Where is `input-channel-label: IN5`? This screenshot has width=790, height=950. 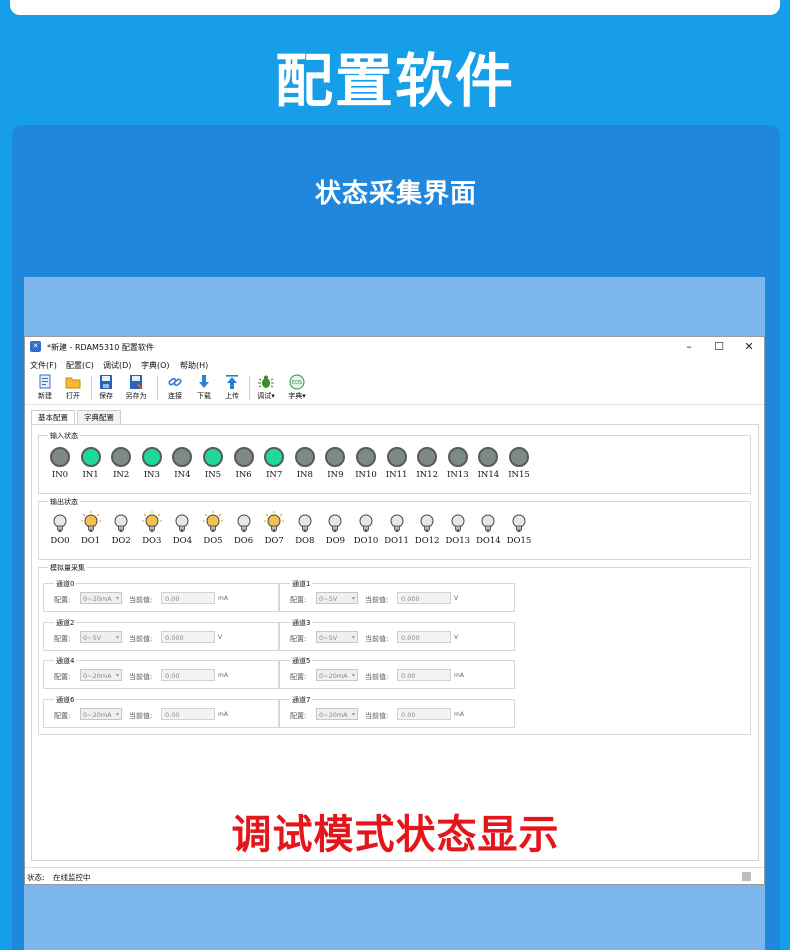
input-channel-label: IN5 is located at coordinates (213, 475).